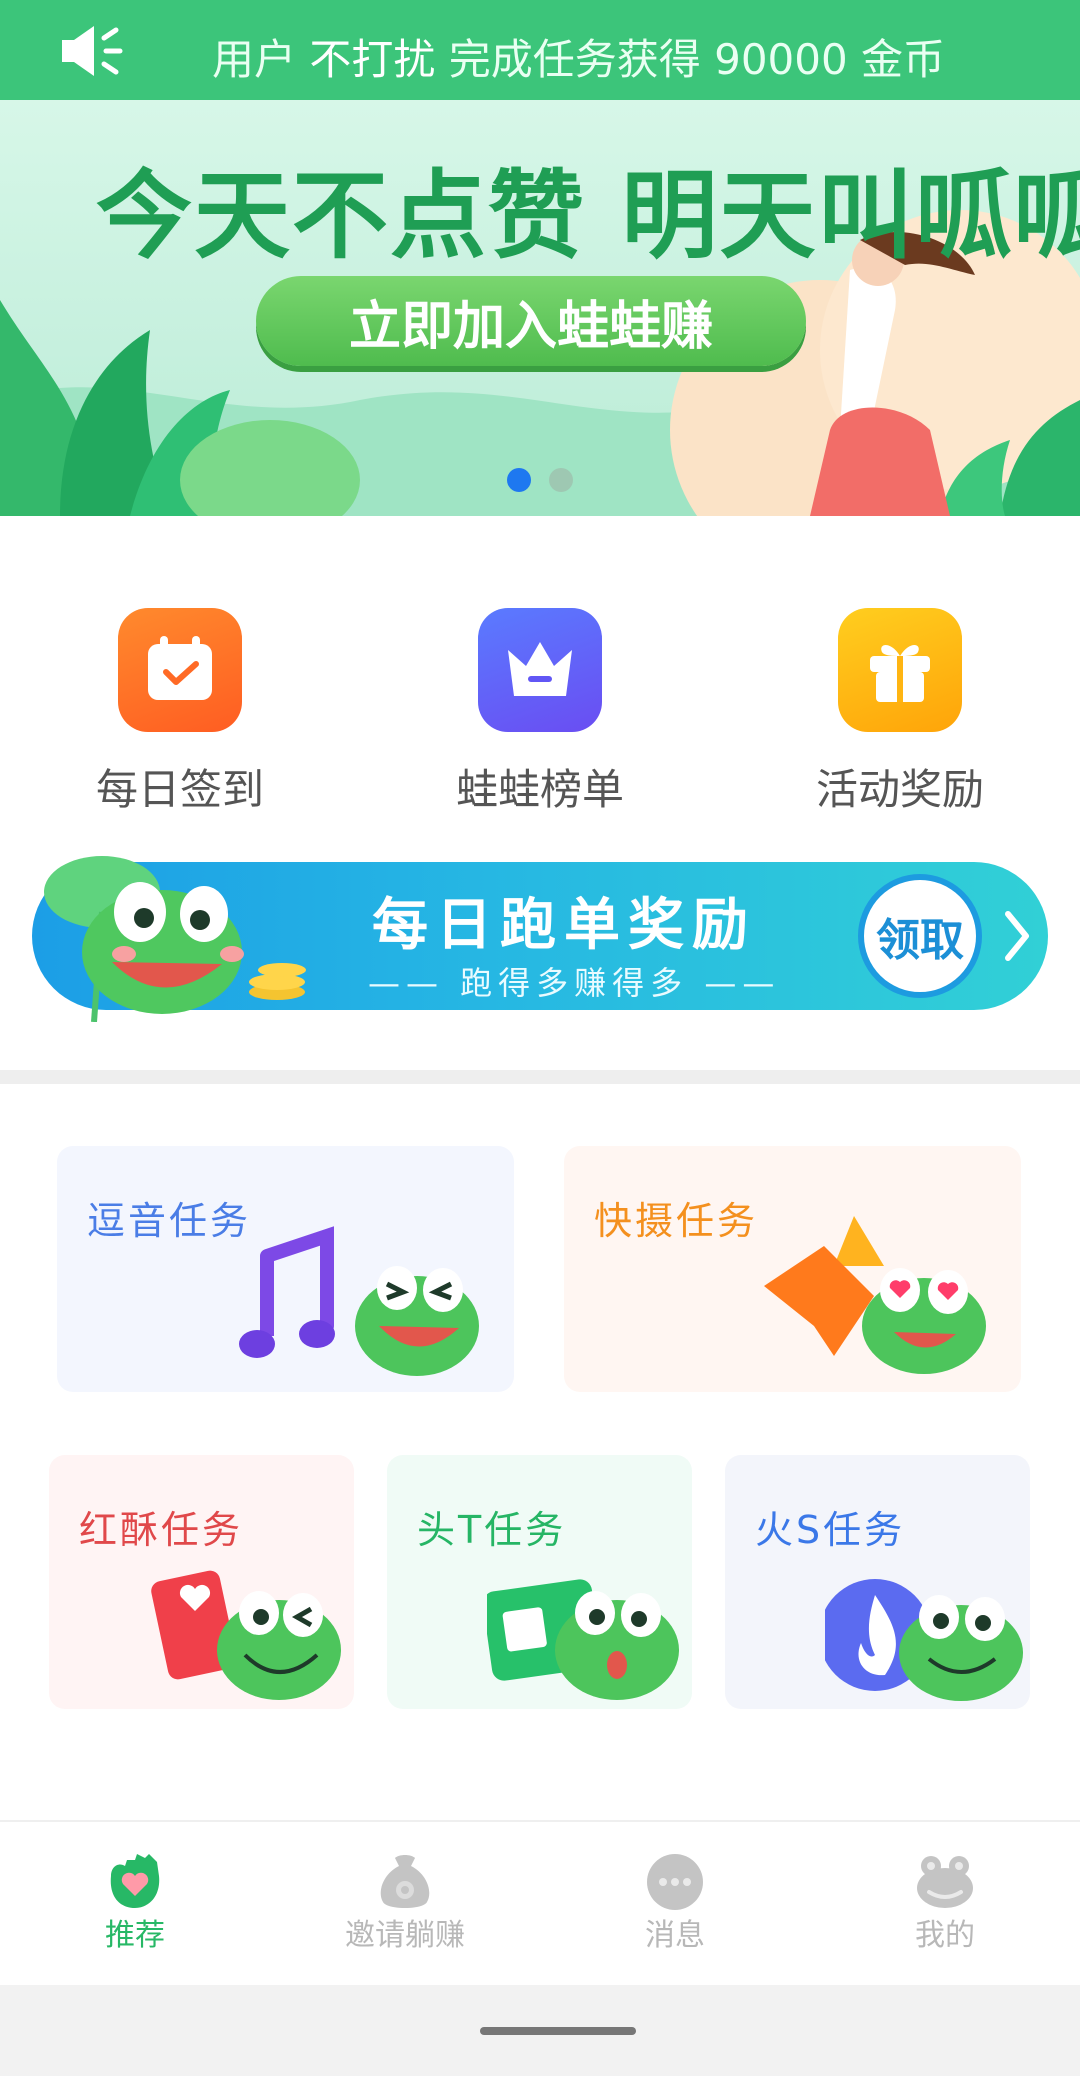 Image resolution: width=1080 pixels, height=2076 pixels. Describe the element at coordinates (540, 1077) in the screenshot. I see `section-divider` at that location.